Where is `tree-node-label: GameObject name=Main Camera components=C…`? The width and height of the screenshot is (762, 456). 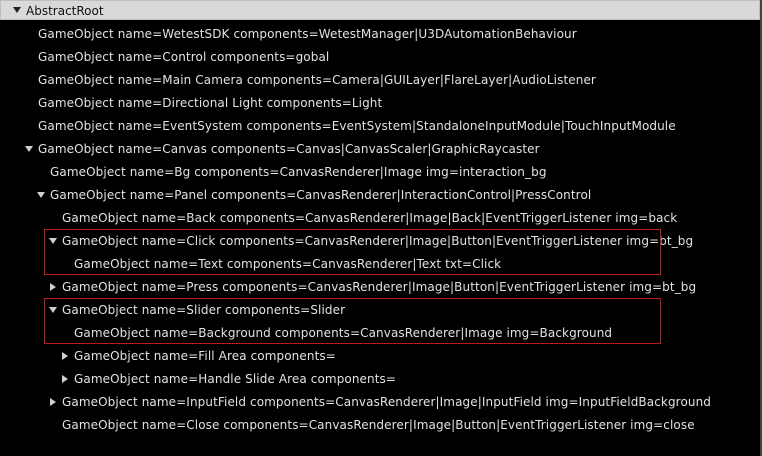
tree-node-label: GameObject name=Main Camera components=C… is located at coordinates (317, 80).